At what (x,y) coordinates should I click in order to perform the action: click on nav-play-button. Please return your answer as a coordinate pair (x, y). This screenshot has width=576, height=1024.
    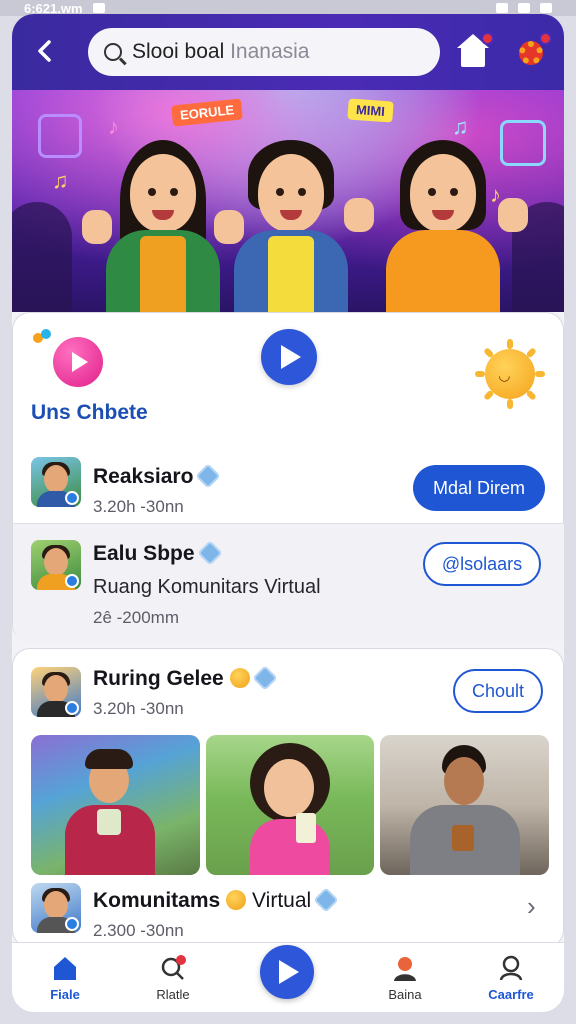
    Looking at the image, I should click on (287, 972).